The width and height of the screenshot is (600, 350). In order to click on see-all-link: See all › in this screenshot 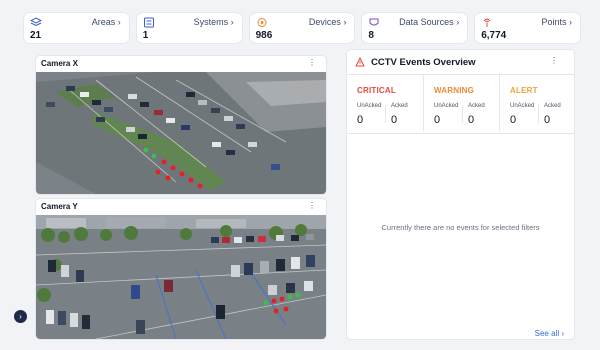, I will do `click(549, 333)`.